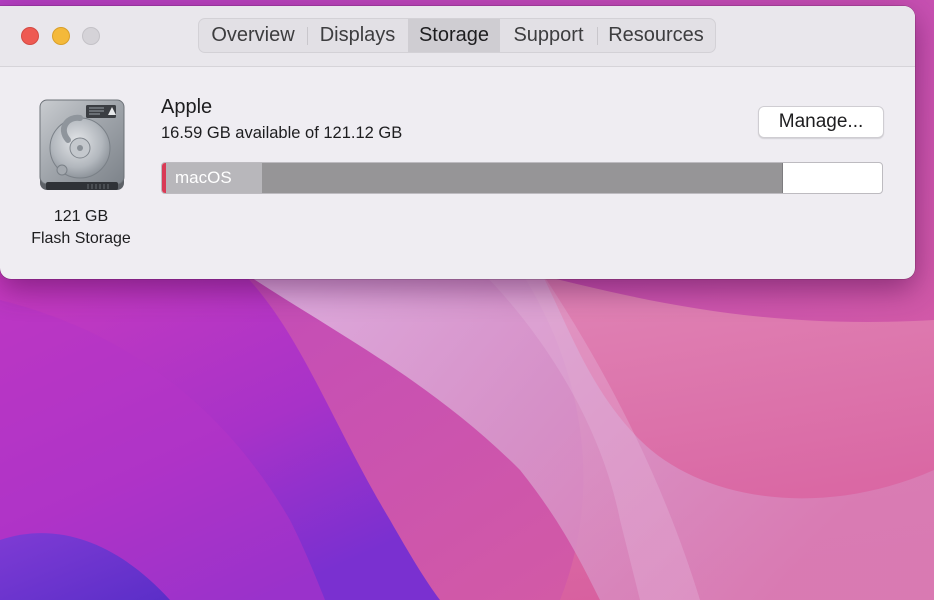  What do you see at coordinates (656, 35) in the screenshot?
I see `tab-resources: Resources` at bounding box center [656, 35].